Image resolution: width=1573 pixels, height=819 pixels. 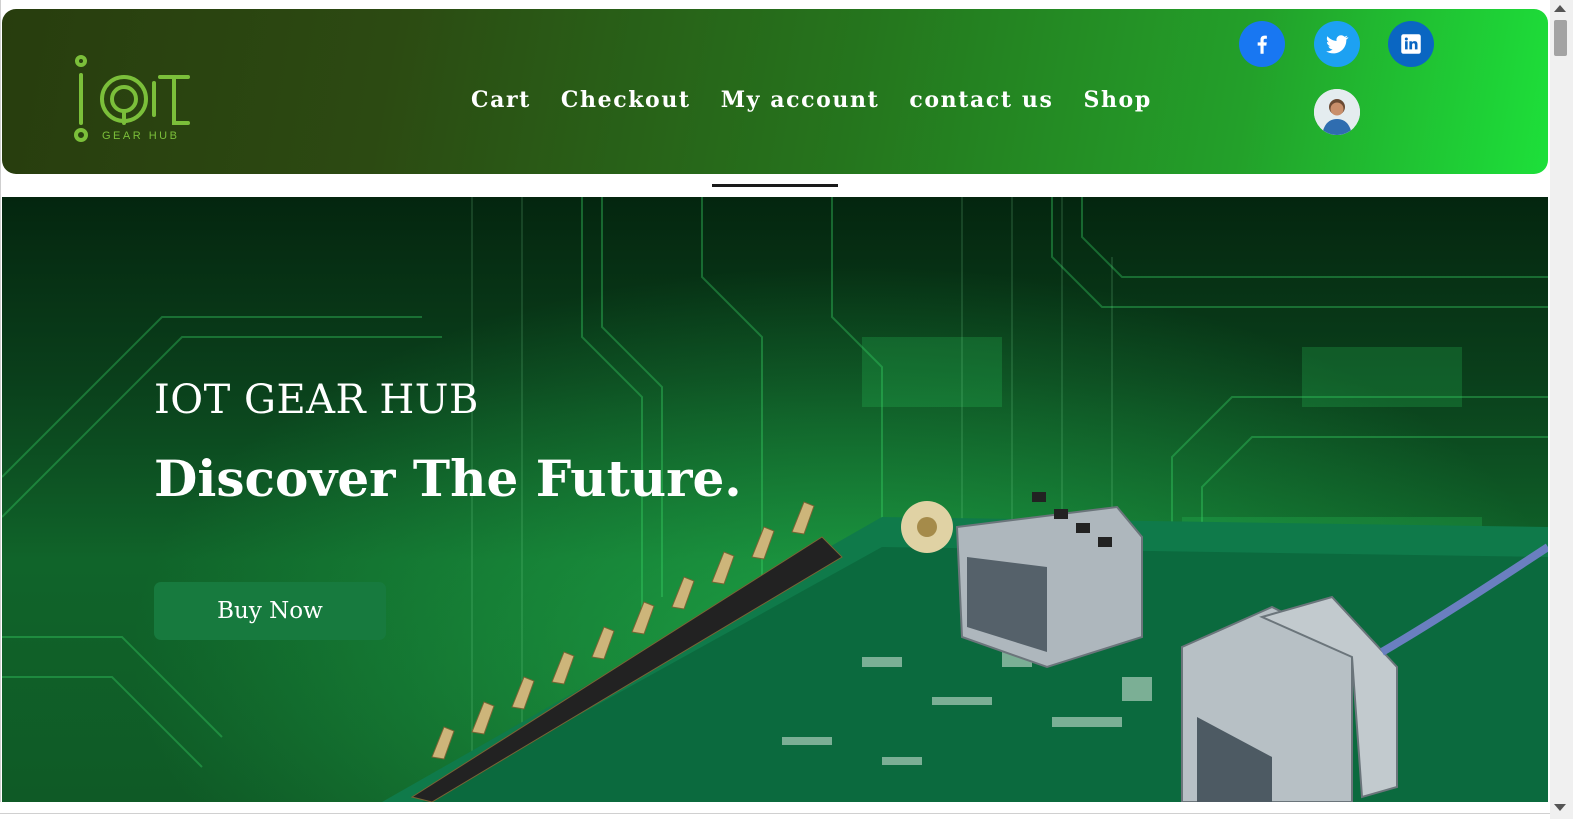 What do you see at coordinates (448, 478) in the screenshot?
I see `hero-subtitle: Discover The Future.` at bounding box center [448, 478].